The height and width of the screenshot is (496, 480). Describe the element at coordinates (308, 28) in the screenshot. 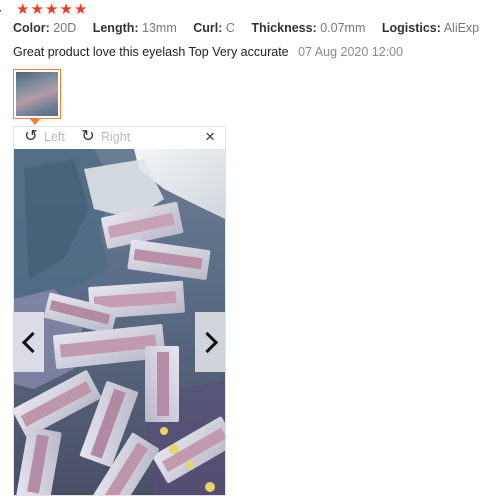

I see `attr-thickness: Thickness: 0.07mm` at that location.